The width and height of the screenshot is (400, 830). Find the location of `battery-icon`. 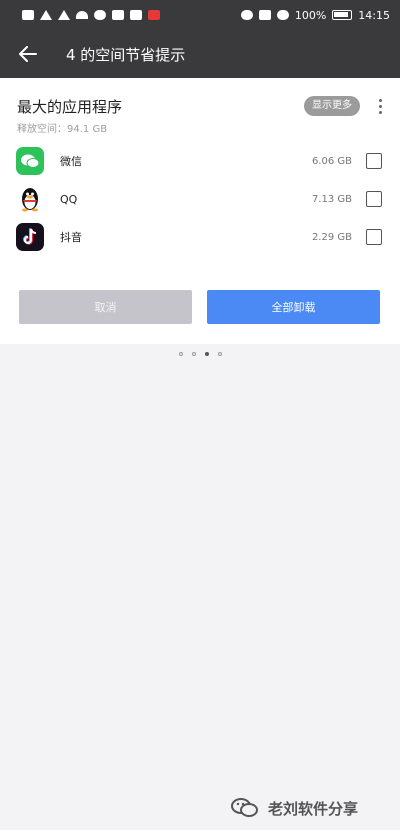

battery-icon is located at coordinates (342, 15).